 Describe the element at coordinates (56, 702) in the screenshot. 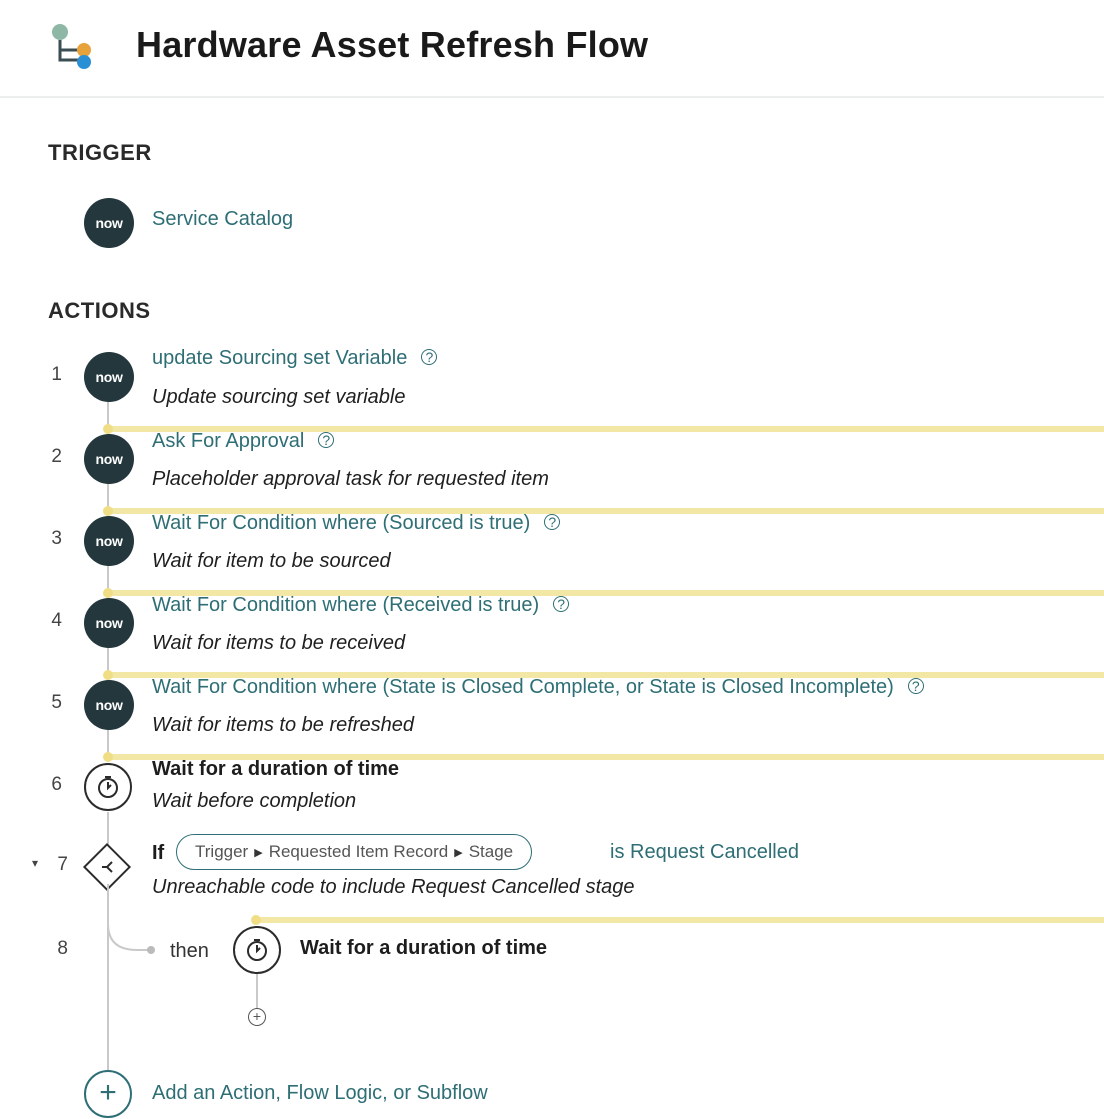

I see `step-number: 5` at that location.